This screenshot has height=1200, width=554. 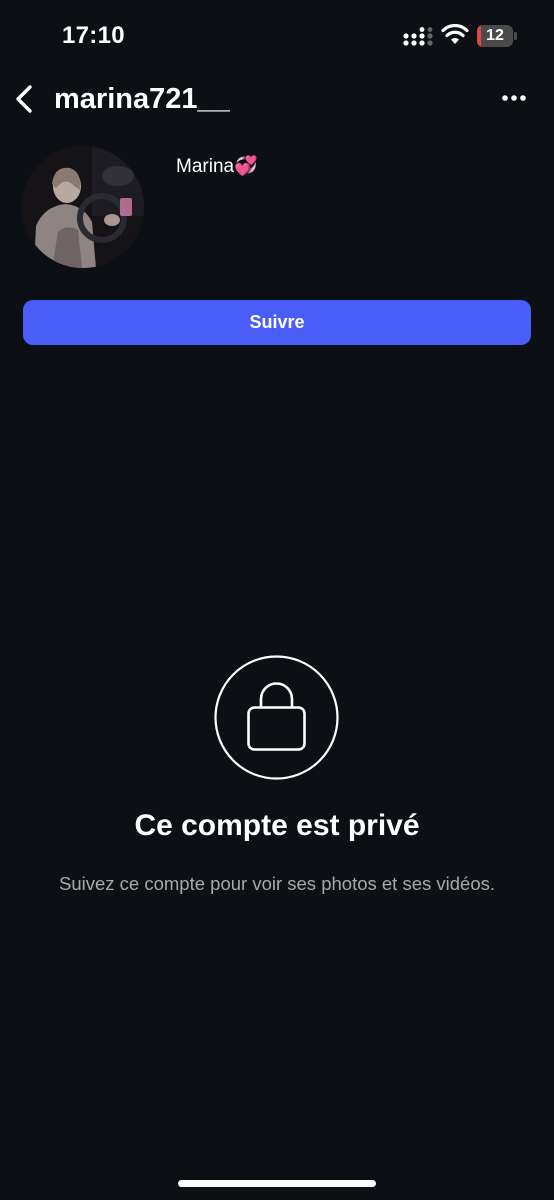 I want to click on wifi-icon, so click(x=455, y=34).